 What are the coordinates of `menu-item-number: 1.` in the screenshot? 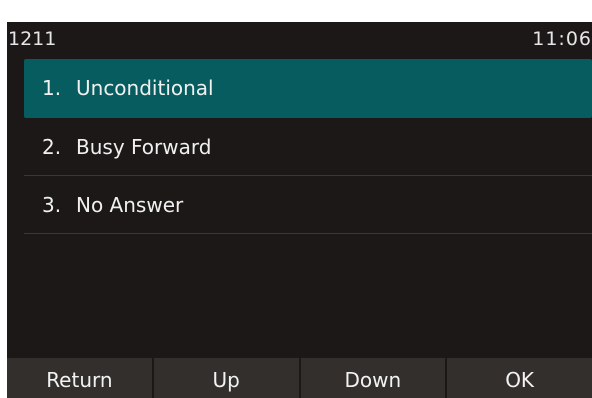 It's located at (52, 88).